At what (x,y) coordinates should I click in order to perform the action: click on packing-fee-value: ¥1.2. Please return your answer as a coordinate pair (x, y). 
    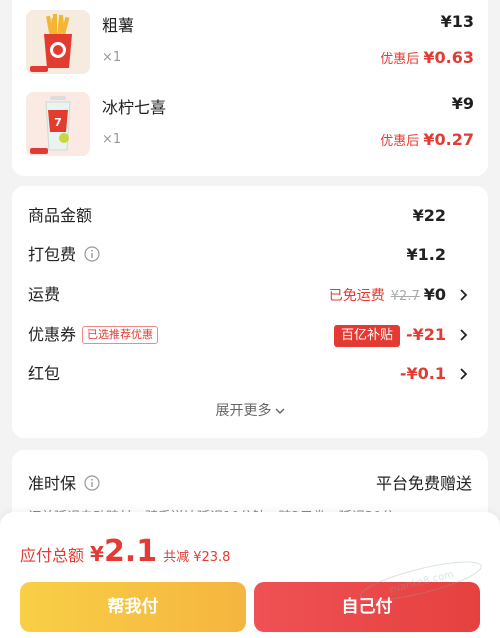
    Looking at the image, I should click on (426, 254).